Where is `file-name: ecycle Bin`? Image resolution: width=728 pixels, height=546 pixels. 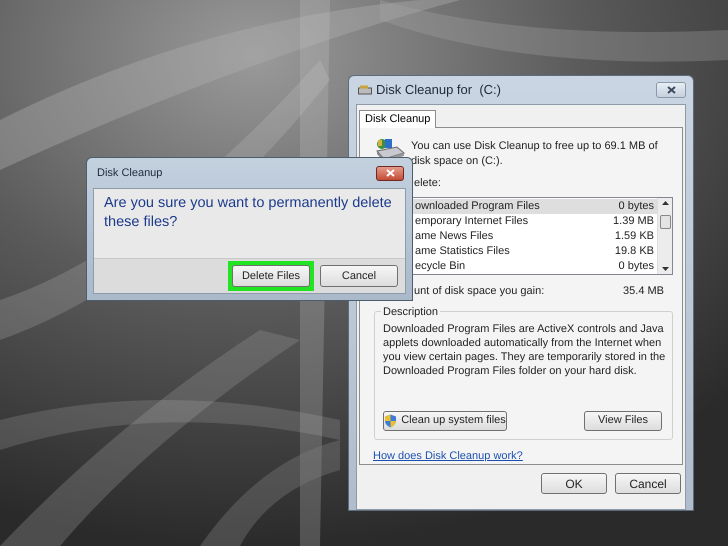 file-name: ecycle Bin is located at coordinates (440, 266).